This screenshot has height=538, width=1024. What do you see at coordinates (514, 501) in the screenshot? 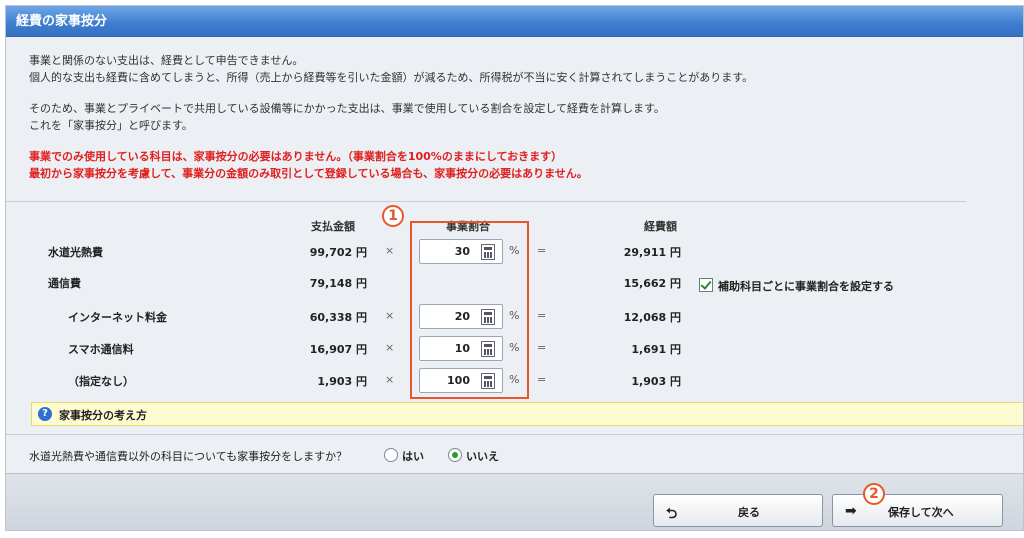
I see `footer-bar: ⮌ 戻る ➡ 保存して次へ 2` at bounding box center [514, 501].